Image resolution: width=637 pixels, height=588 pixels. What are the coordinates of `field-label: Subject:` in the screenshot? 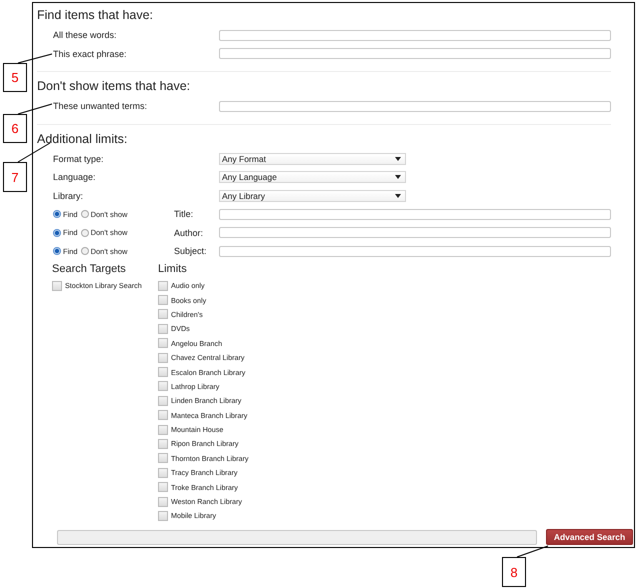 It's located at (191, 251).